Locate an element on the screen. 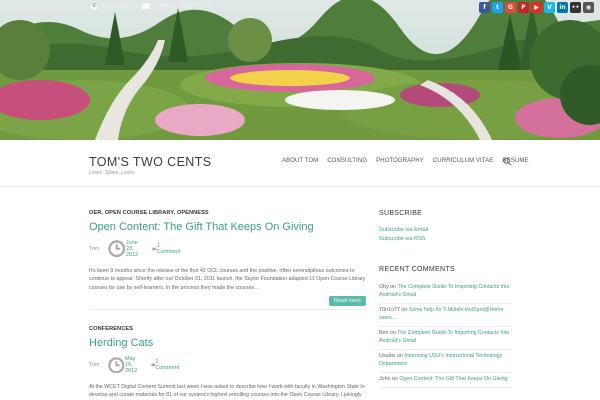  twitter-icon: t is located at coordinates (497, 7).